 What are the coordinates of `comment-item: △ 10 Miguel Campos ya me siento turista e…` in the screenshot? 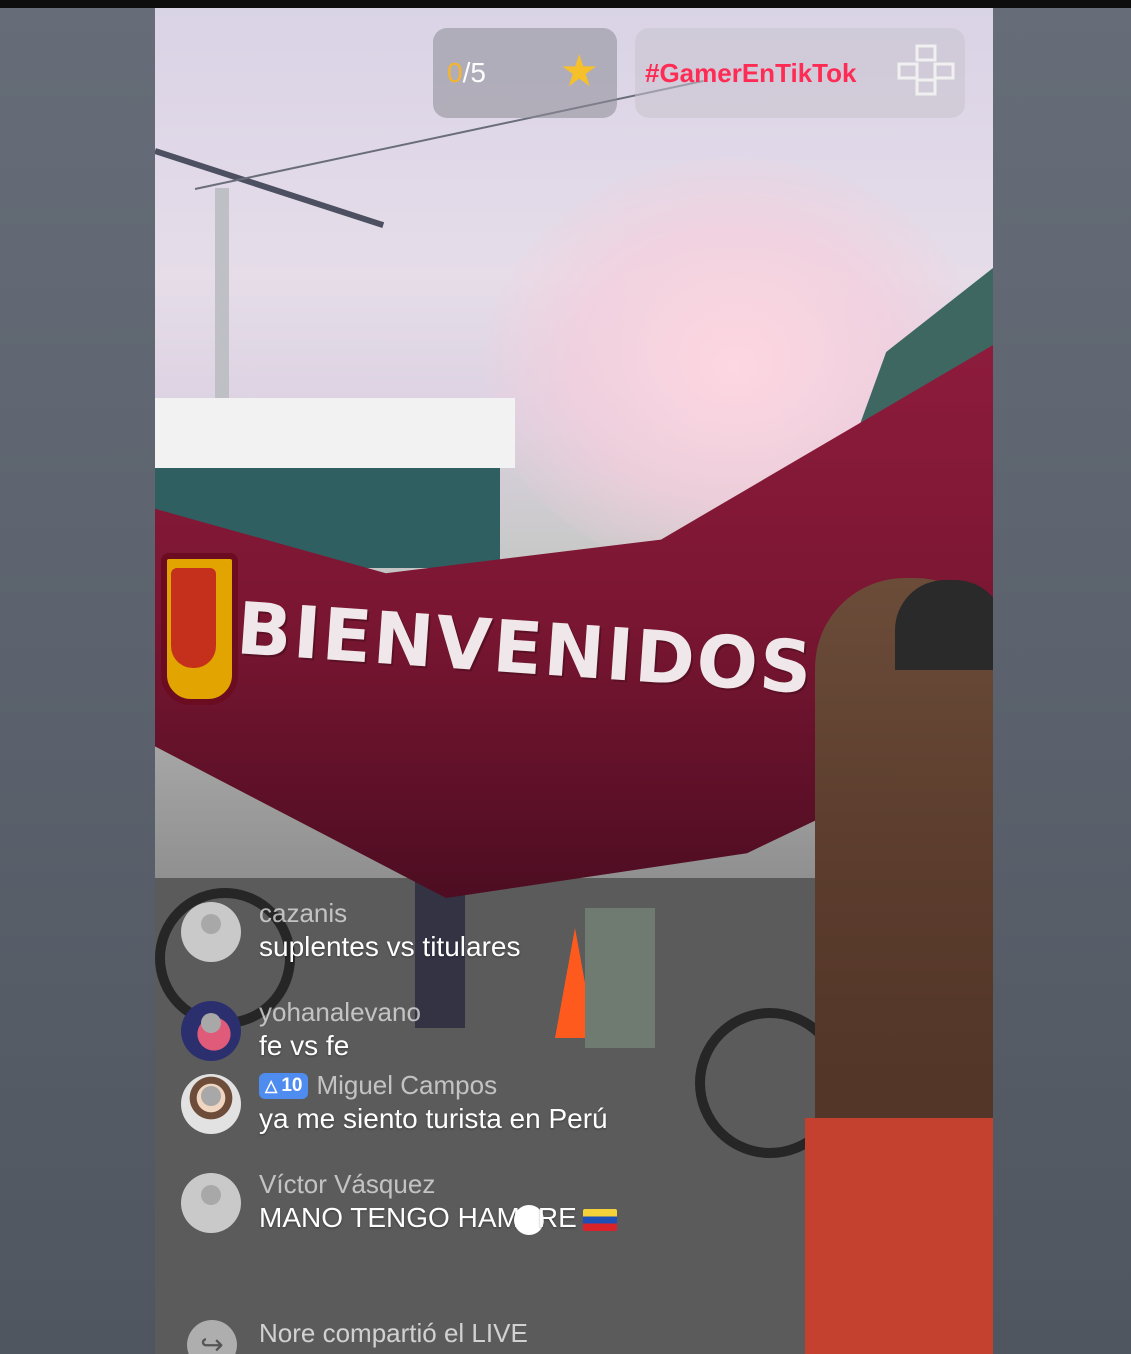 It's located at (459, 1102).